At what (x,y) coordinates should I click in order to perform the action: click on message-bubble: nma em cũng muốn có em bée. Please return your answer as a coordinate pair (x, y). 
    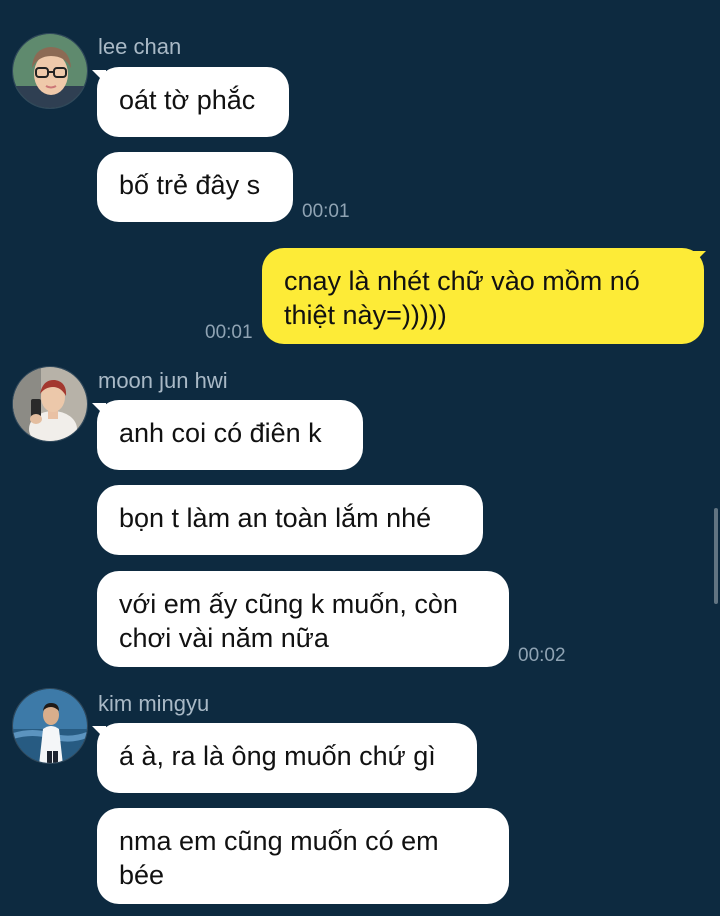
    Looking at the image, I should click on (303, 856).